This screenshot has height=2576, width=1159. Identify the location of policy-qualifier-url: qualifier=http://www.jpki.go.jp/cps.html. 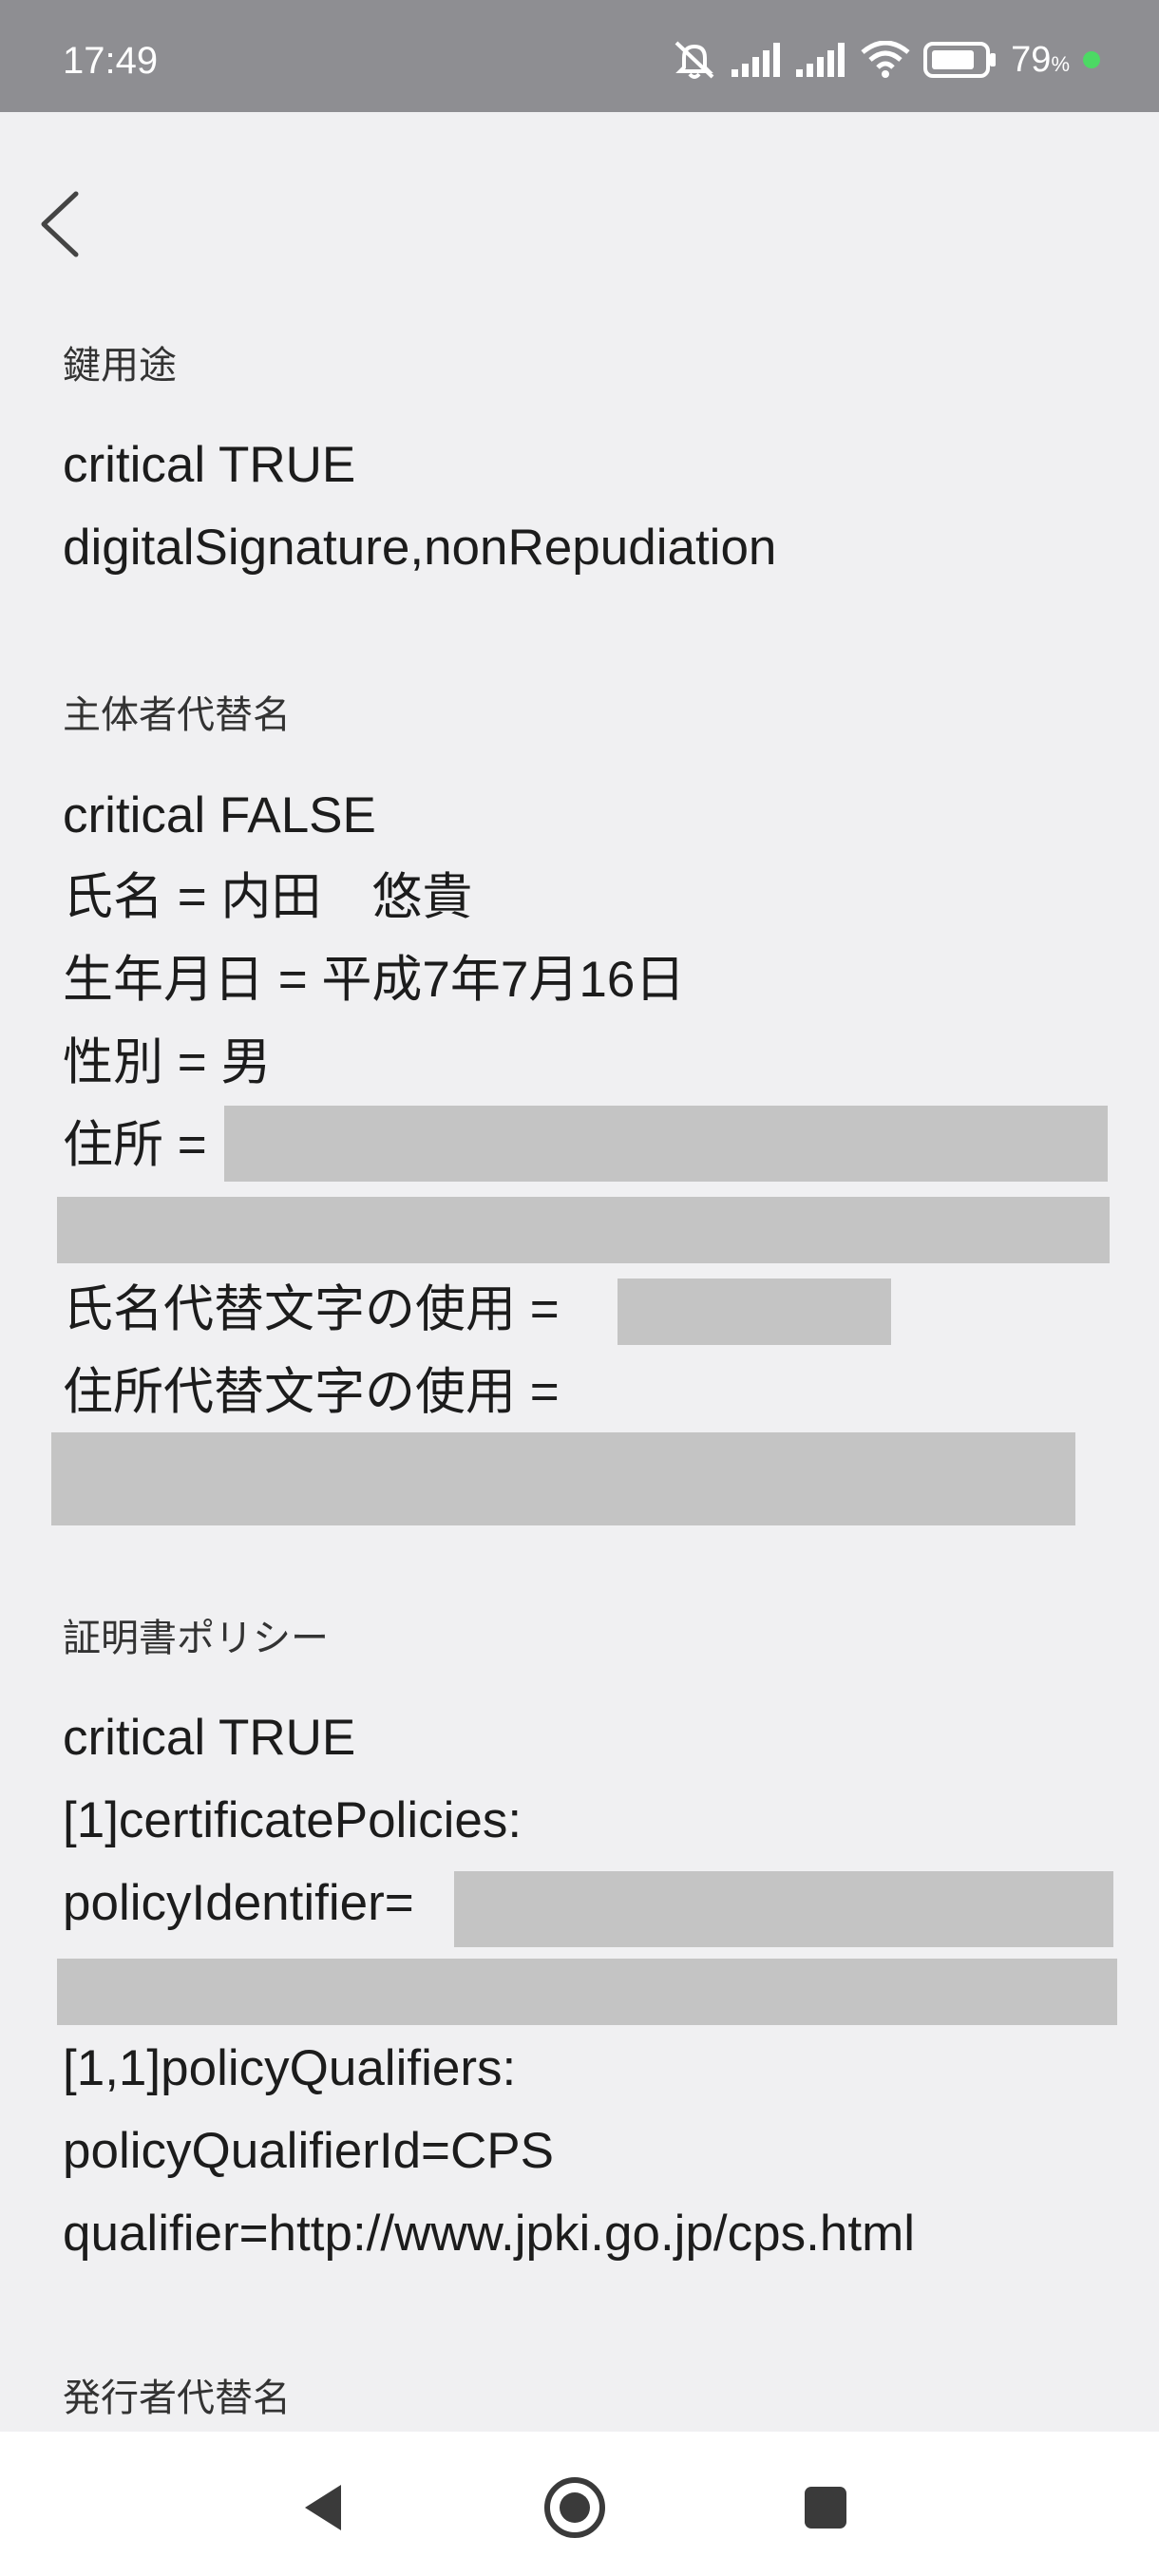
(489, 2234).